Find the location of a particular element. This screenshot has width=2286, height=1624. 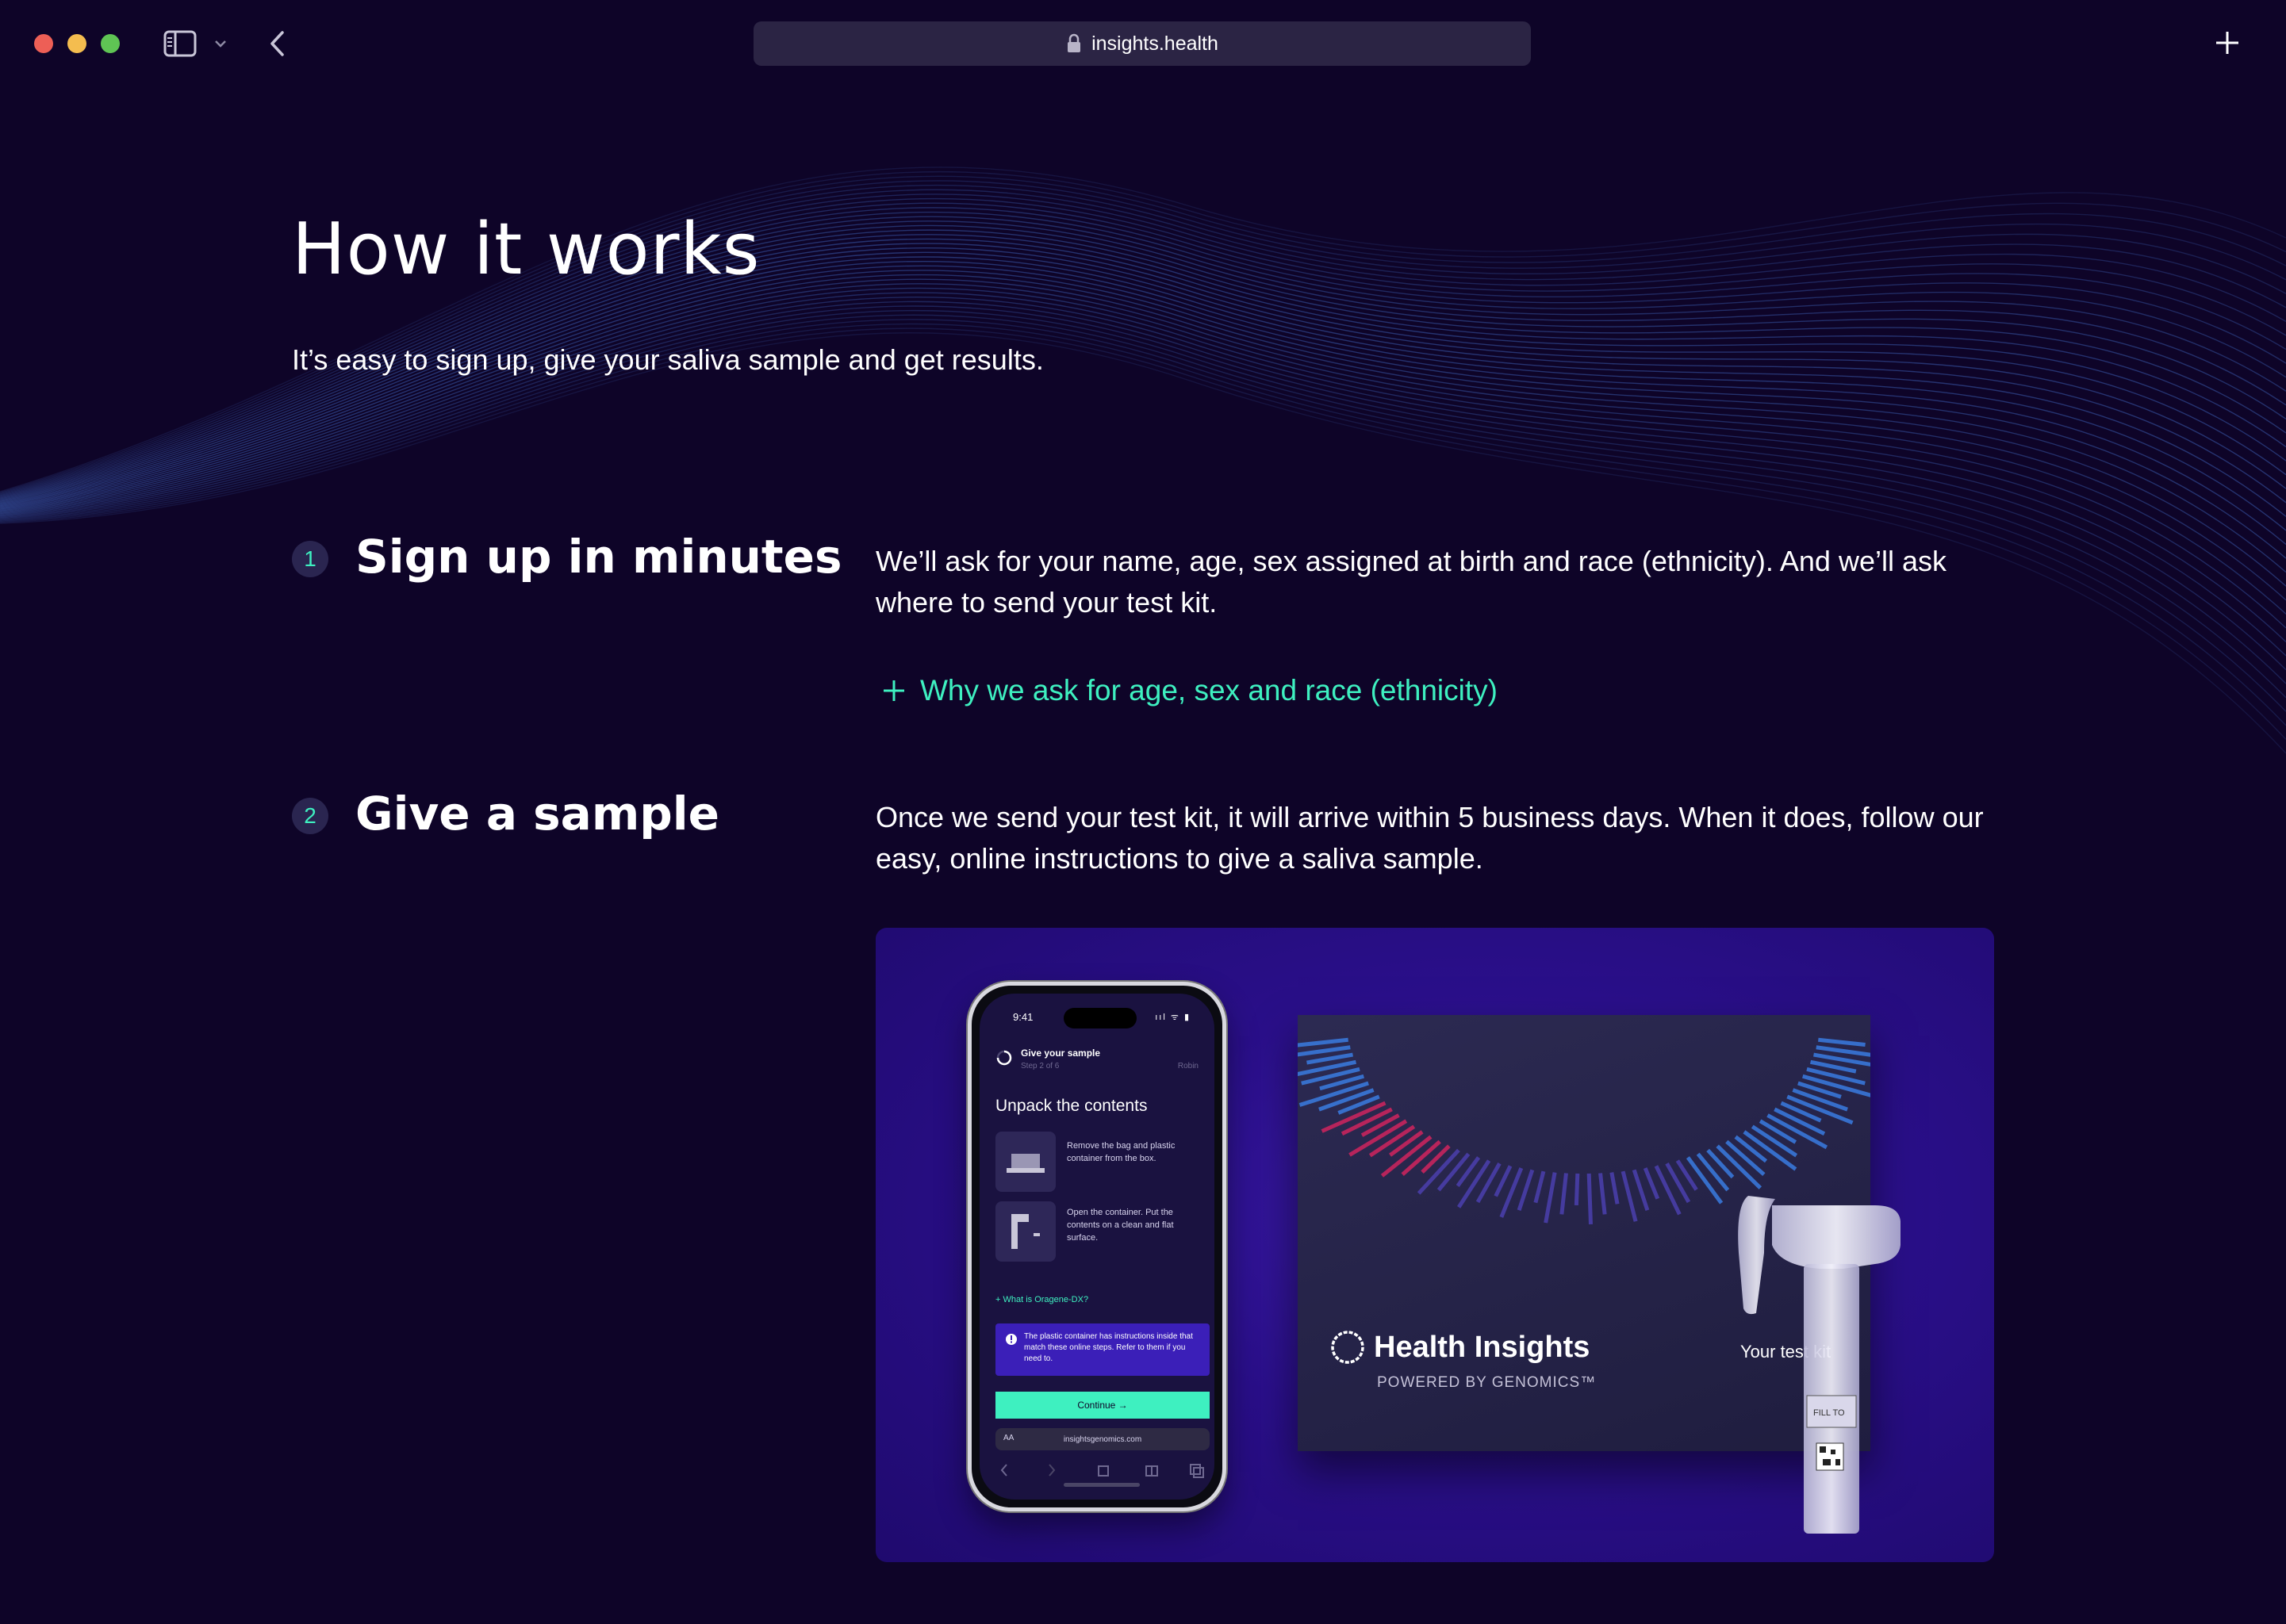

phone-subheader: Step 2 of 6 is located at coordinates (1040, 1066).